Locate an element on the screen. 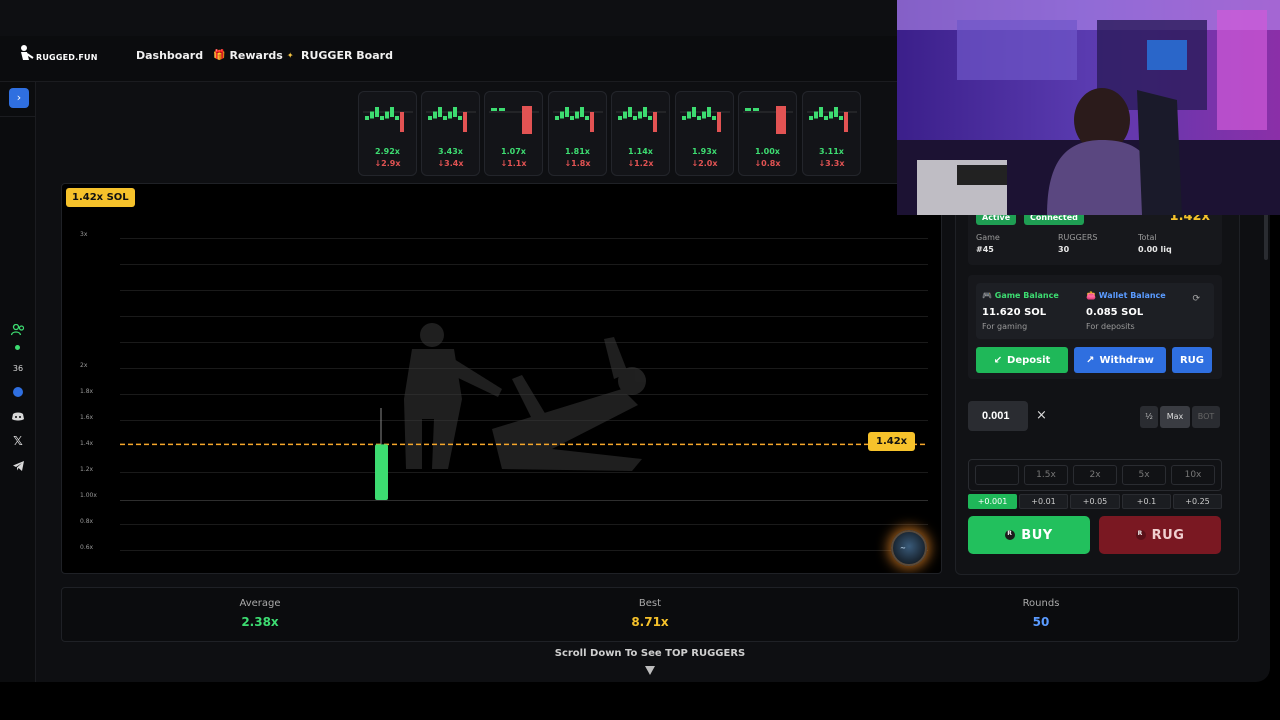  increment-0-001: +0.001 is located at coordinates (992, 501).